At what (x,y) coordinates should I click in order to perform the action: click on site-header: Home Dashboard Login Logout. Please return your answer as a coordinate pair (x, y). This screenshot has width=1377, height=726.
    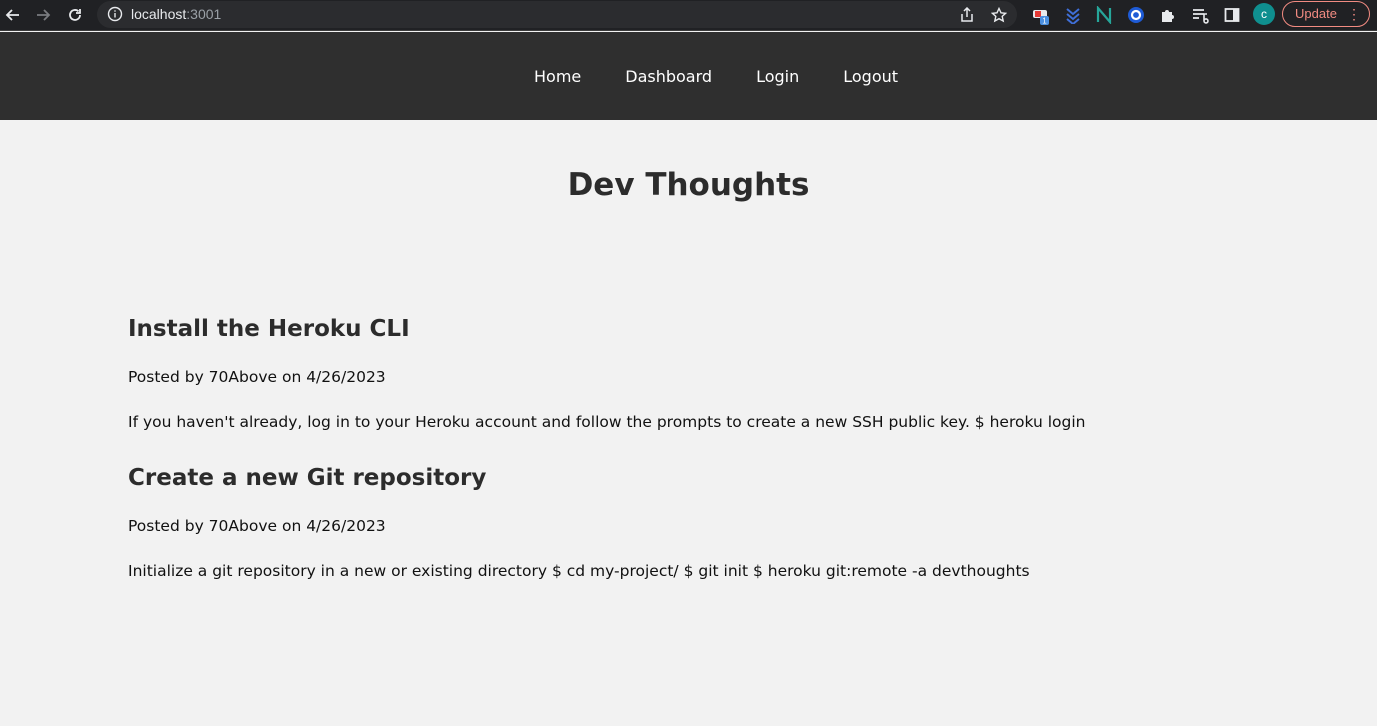
    Looking at the image, I should click on (688, 76).